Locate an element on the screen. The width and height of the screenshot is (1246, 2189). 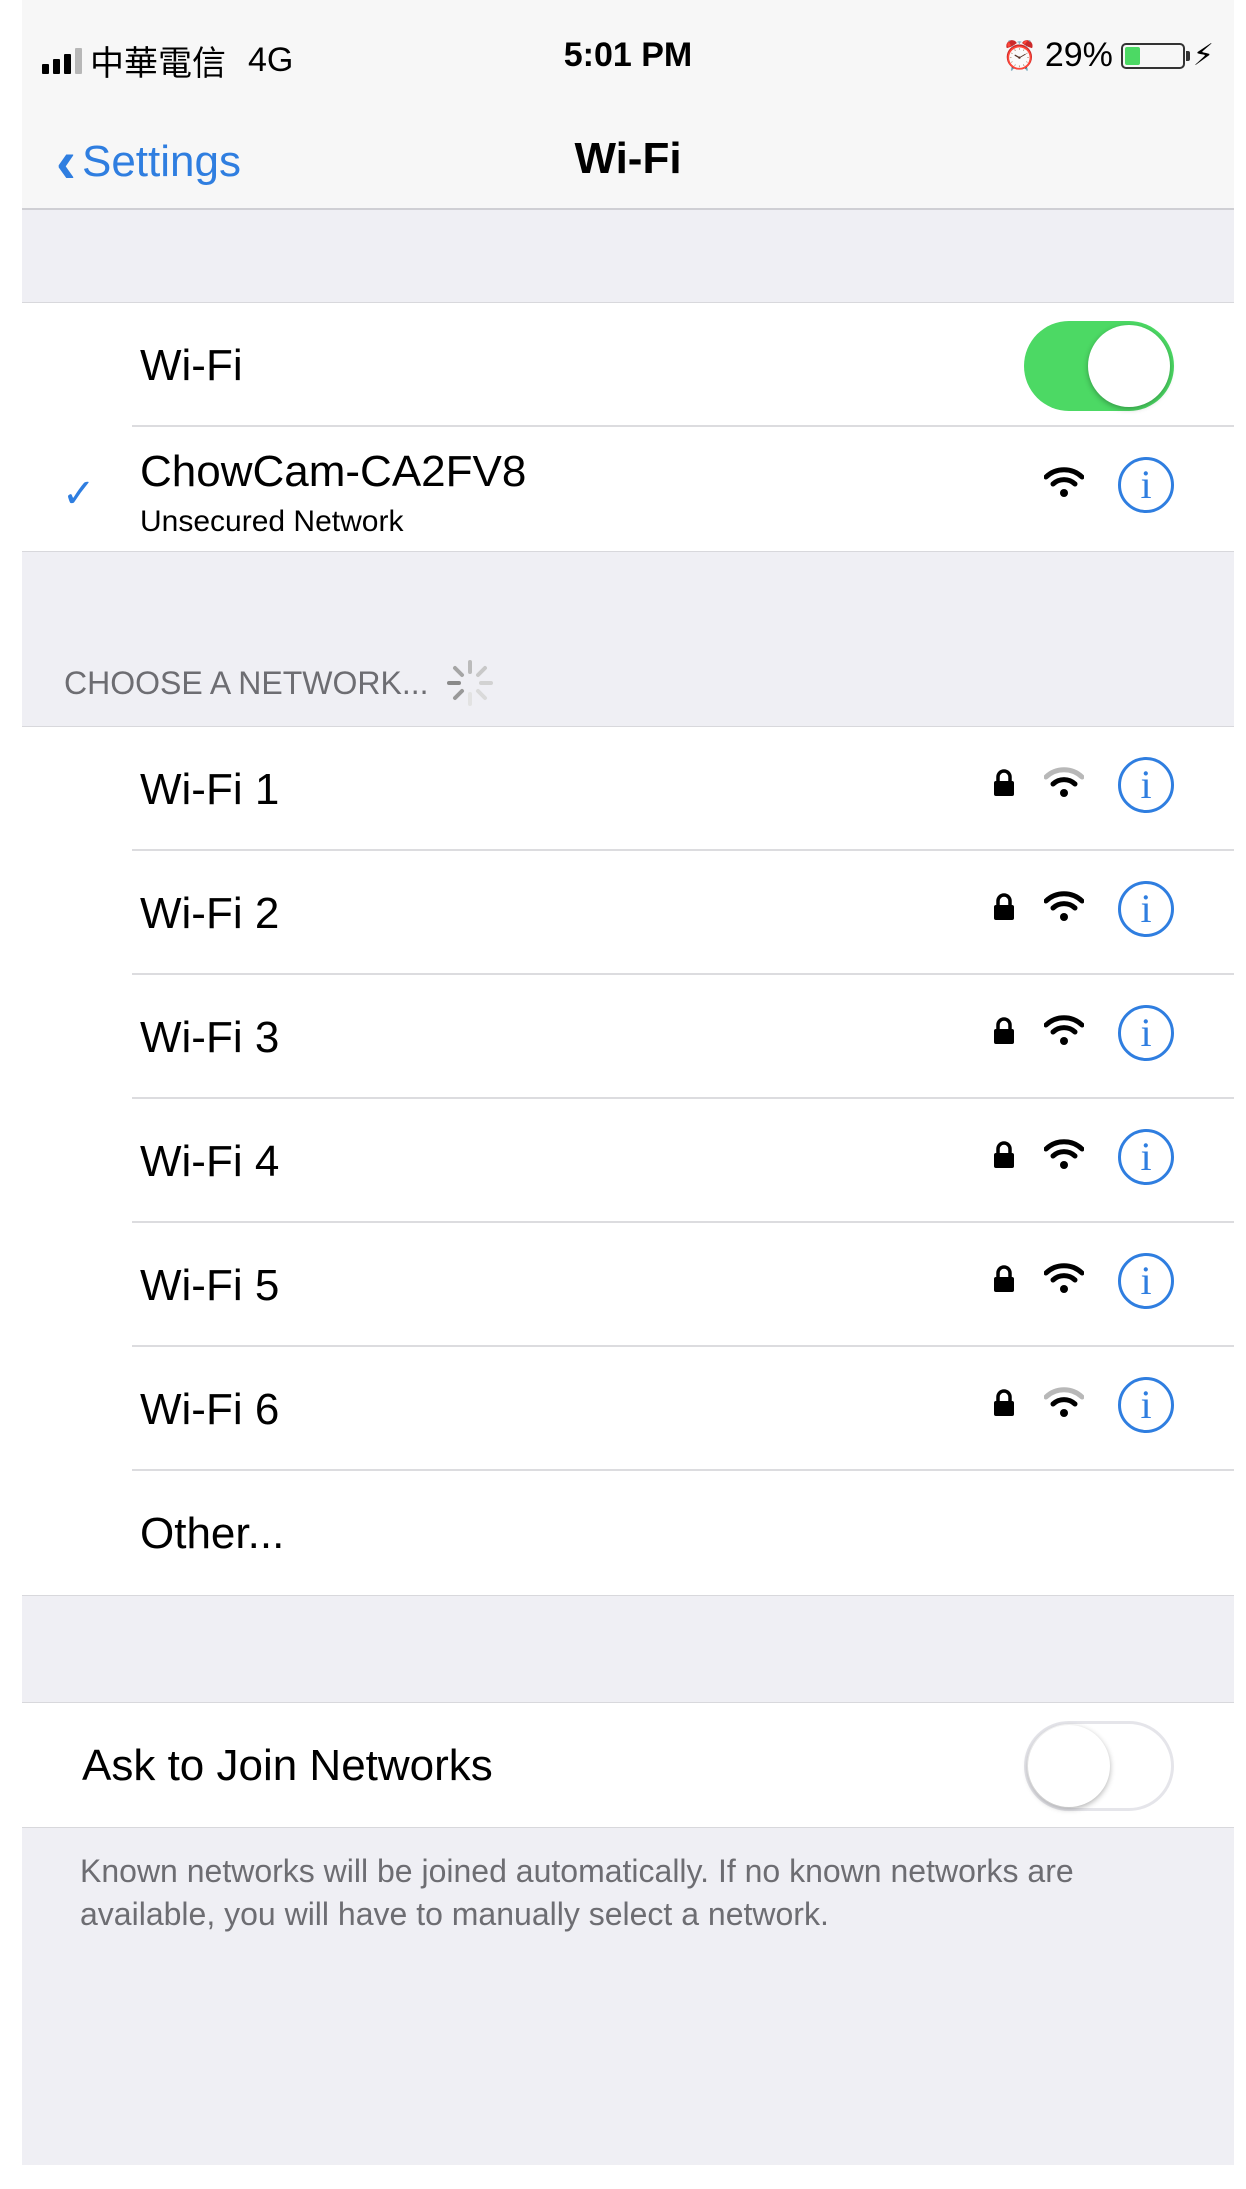
connected-network-row: ✓ ChowCam-CA2FV8 Unsecured Network i is located at coordinates (628, 489).